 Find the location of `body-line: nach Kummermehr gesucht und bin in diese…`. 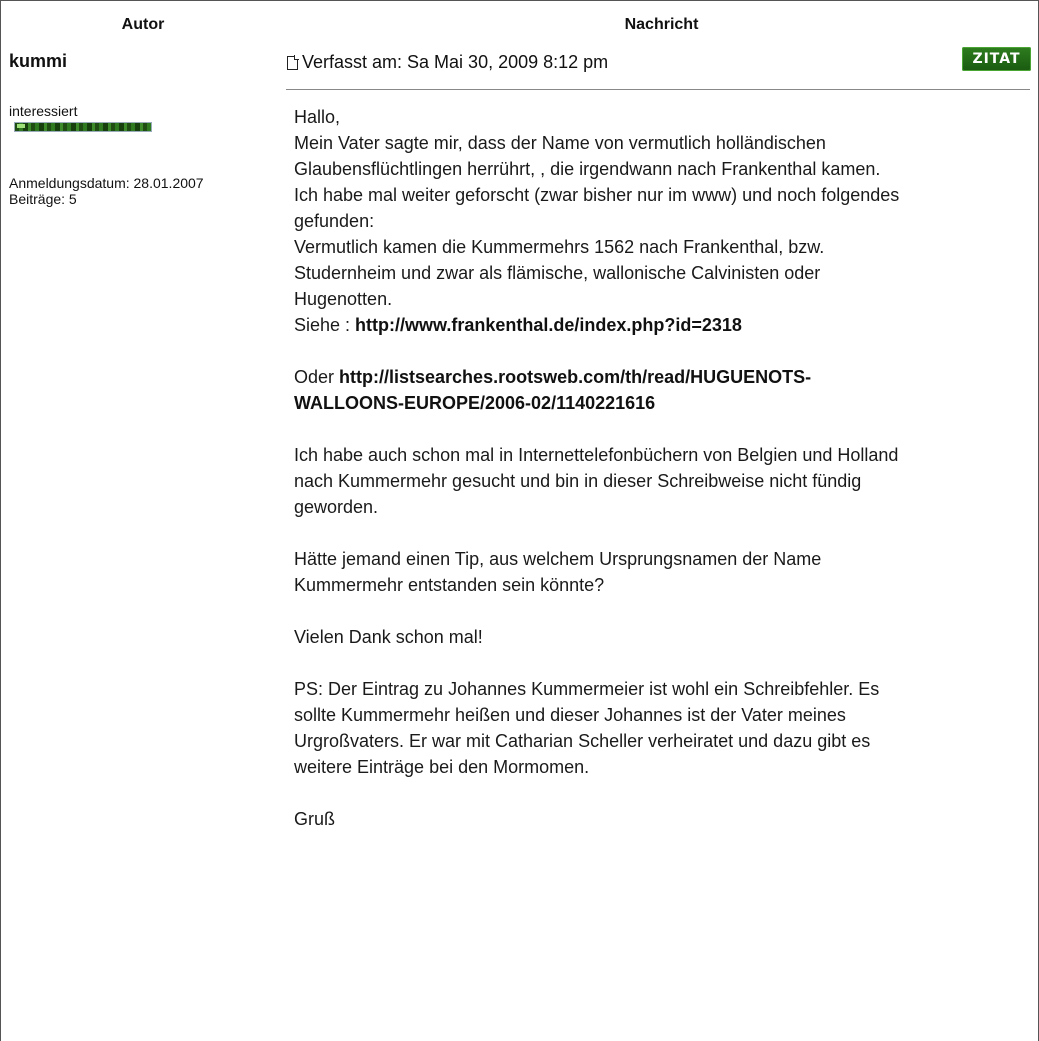

body-line: nach Kummermehr gesucht und bin in diese… is located at coordinates (578, 481).